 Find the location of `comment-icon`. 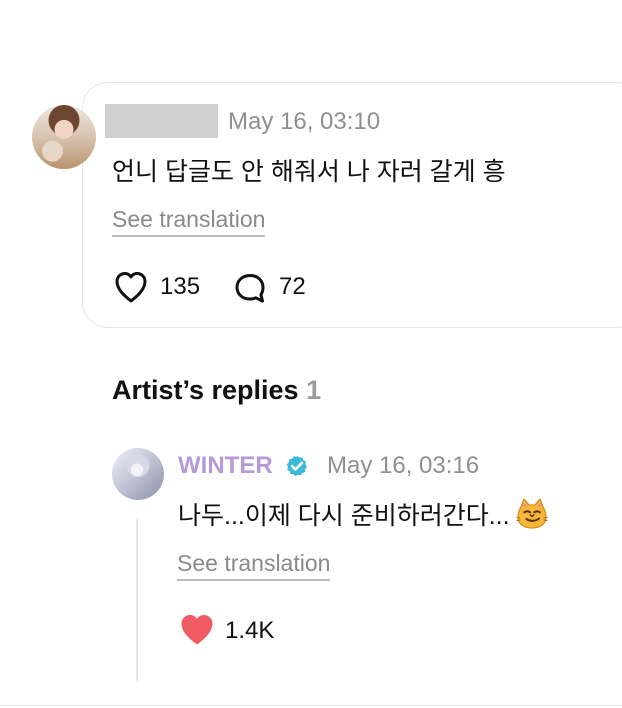

comment-icon is located at coordinates (250, 288).